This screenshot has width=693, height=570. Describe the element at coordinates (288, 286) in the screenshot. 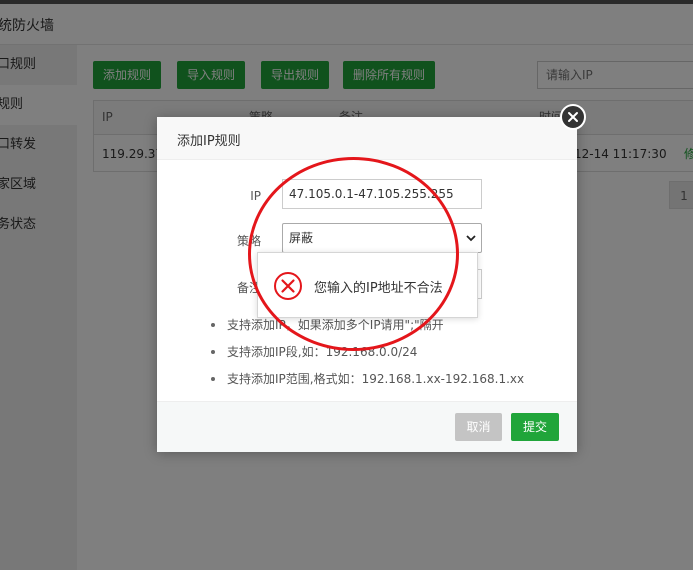

I see `error-circle-icon` at that location.